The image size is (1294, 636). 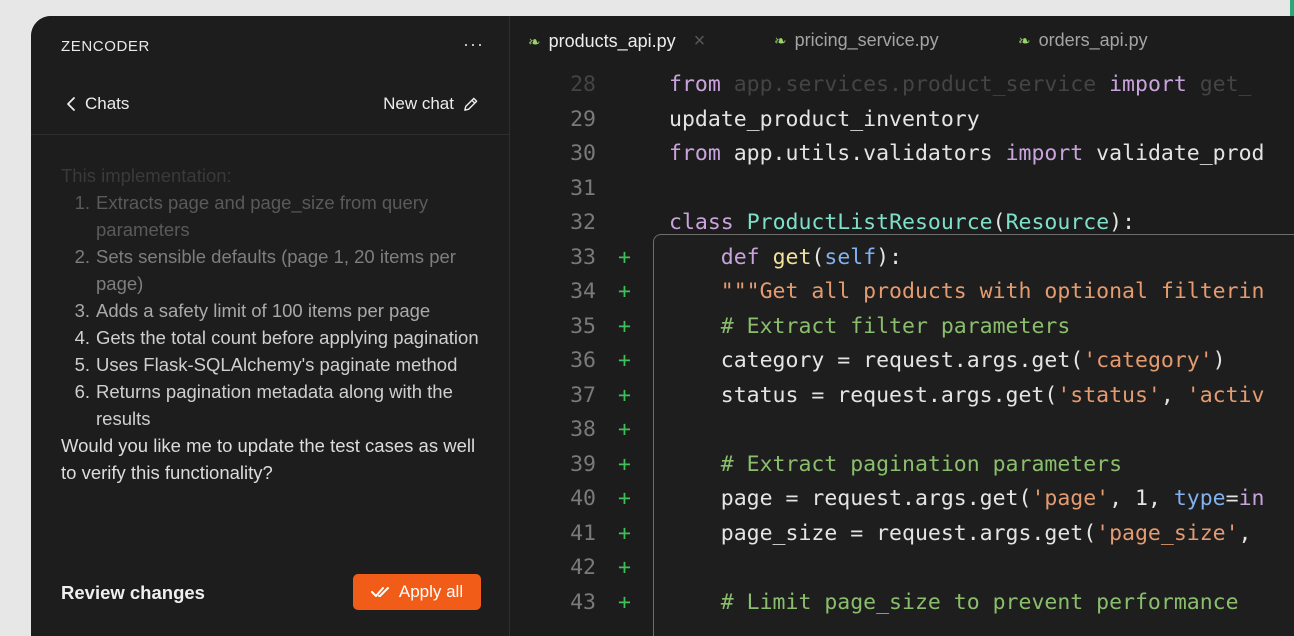 What do you see at coordinates (902, 189) in the screenshot?
I see `code-line: 31` at bounding box center [902, 189].